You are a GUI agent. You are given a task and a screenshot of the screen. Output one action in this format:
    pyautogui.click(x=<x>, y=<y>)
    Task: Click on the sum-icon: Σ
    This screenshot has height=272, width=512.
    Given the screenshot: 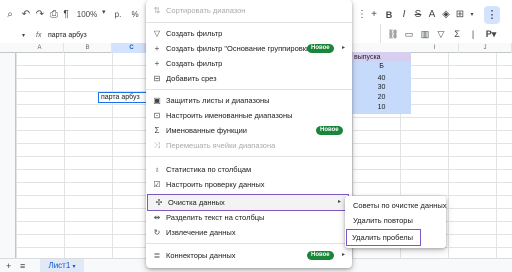 What is the action you would take?
    pyautogui.click(x=457, y=34)
    